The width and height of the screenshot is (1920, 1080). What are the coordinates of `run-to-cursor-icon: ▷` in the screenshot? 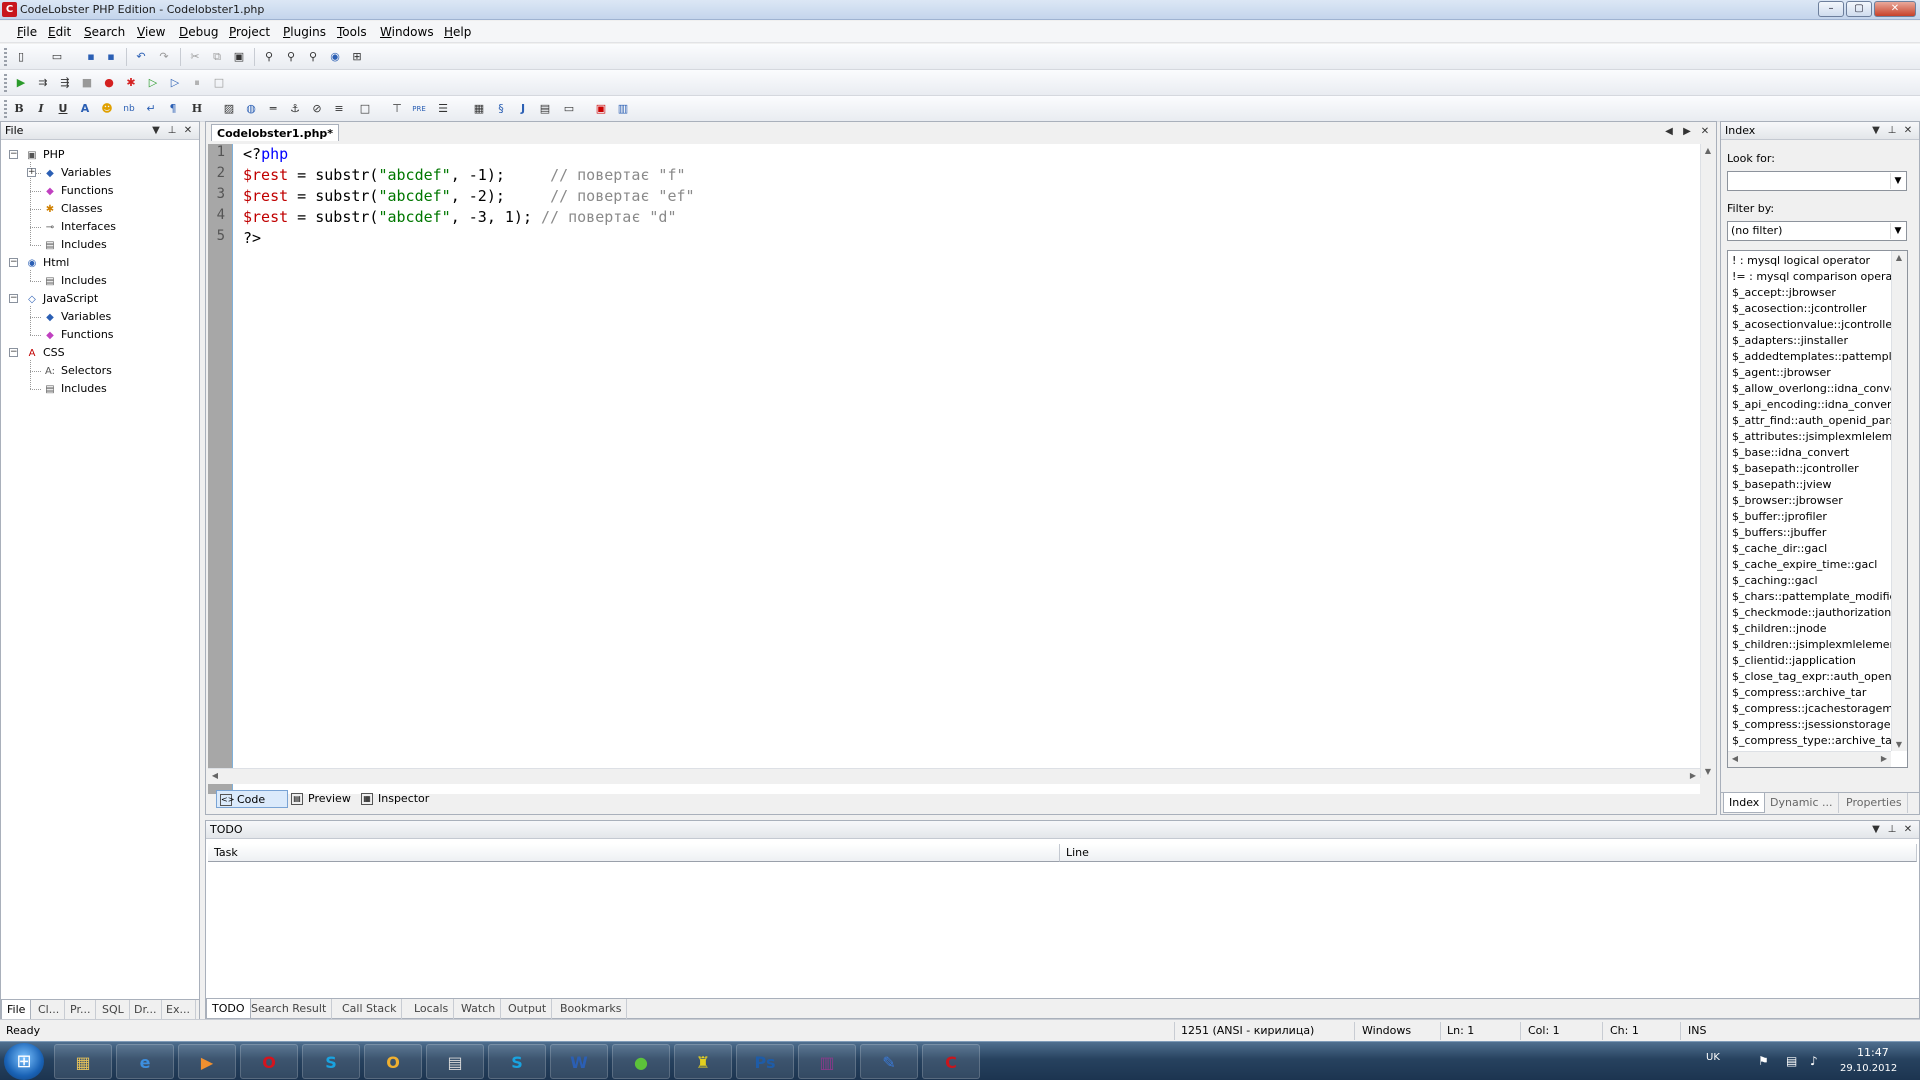 It's located at (175, 83).